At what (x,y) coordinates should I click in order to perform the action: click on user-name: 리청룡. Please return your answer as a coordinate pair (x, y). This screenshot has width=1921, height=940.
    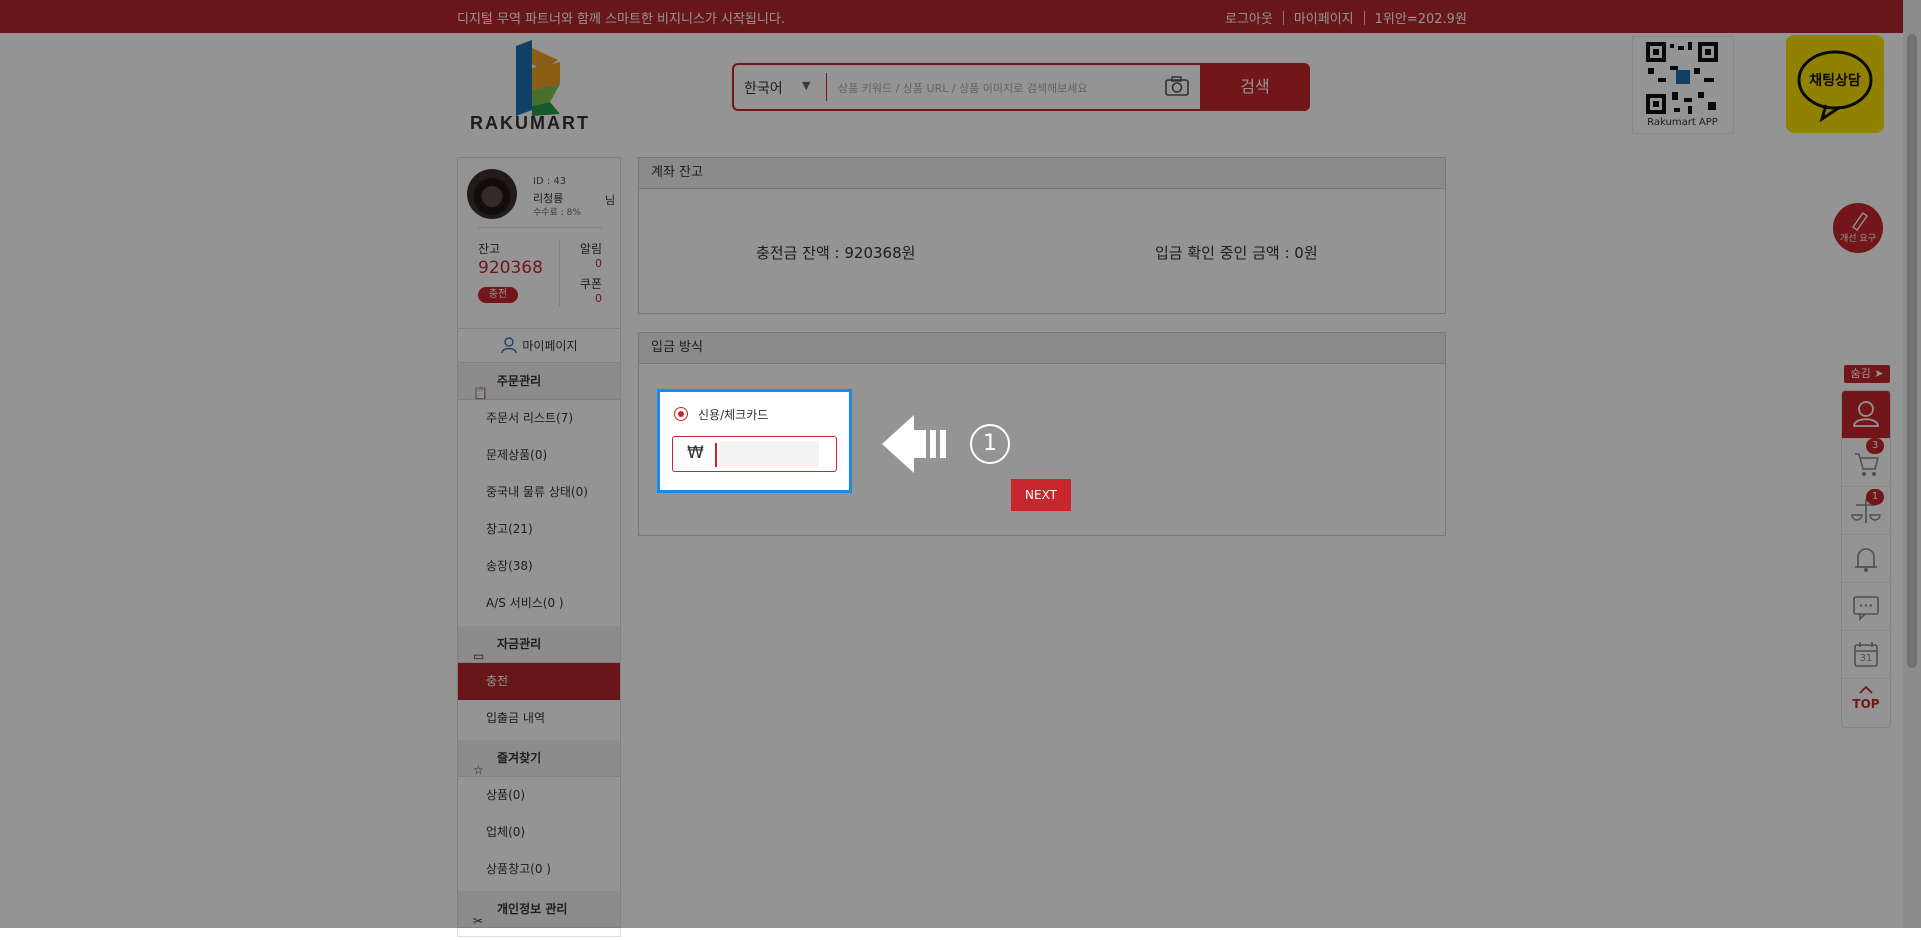
    Looking at the image, I should click on (548, 198).